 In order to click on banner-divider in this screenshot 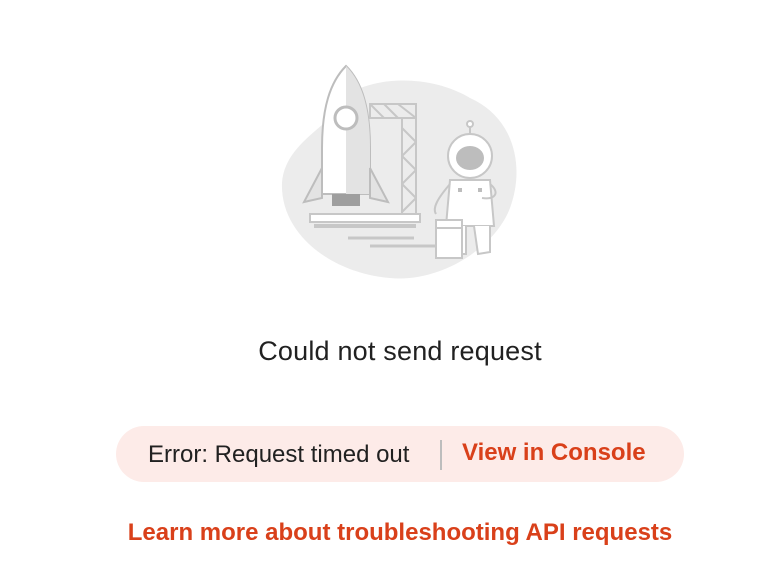, I will do `click(441, 455)`.